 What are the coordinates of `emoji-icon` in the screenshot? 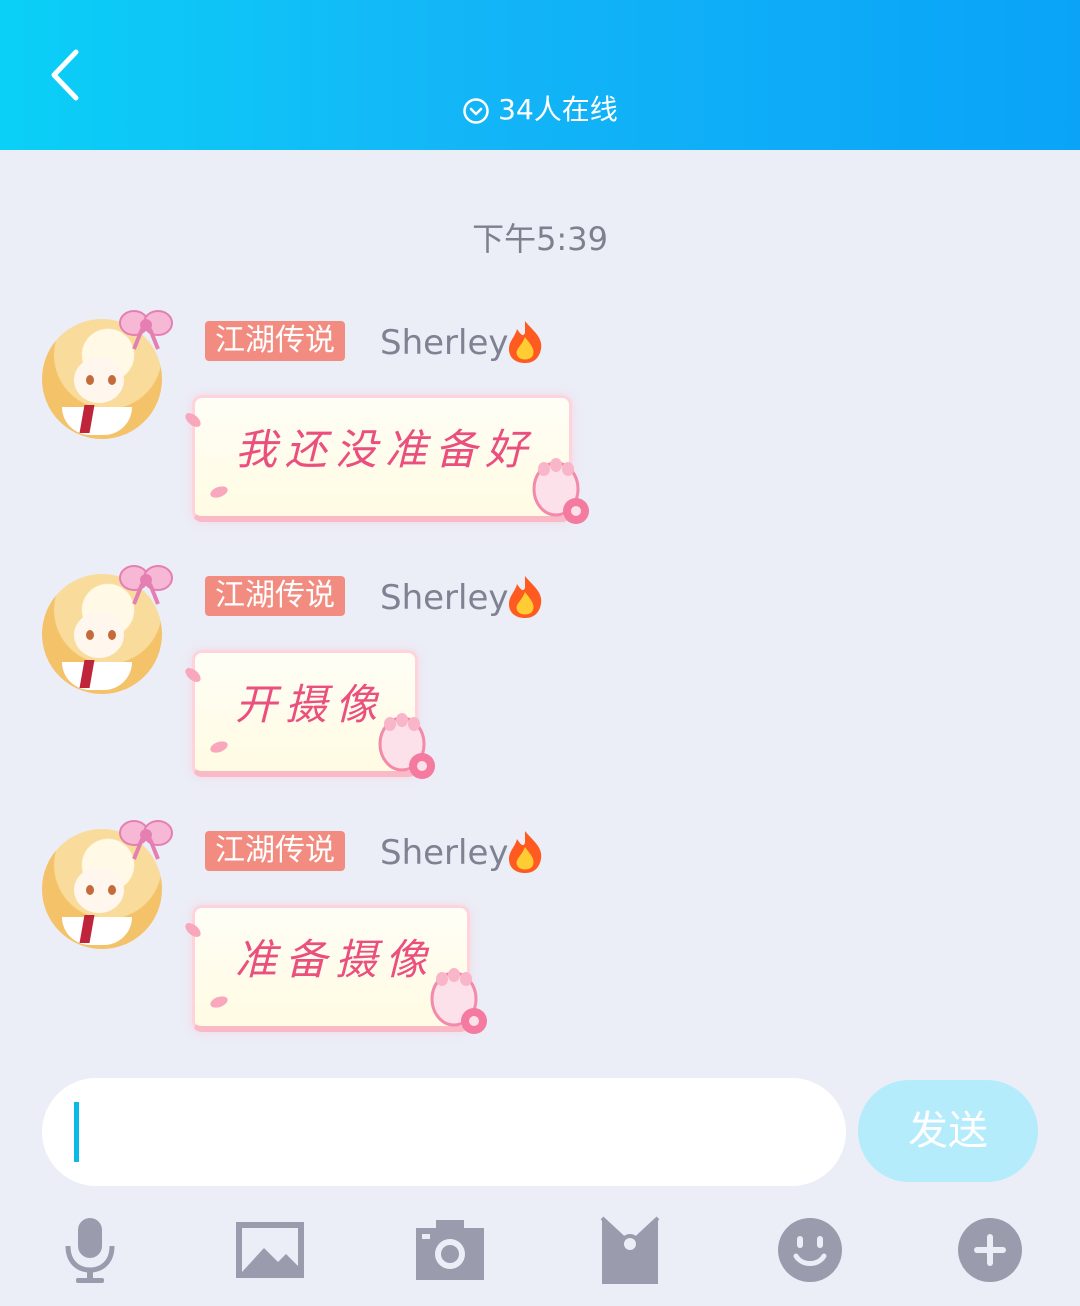 It's located at (810, 1250).